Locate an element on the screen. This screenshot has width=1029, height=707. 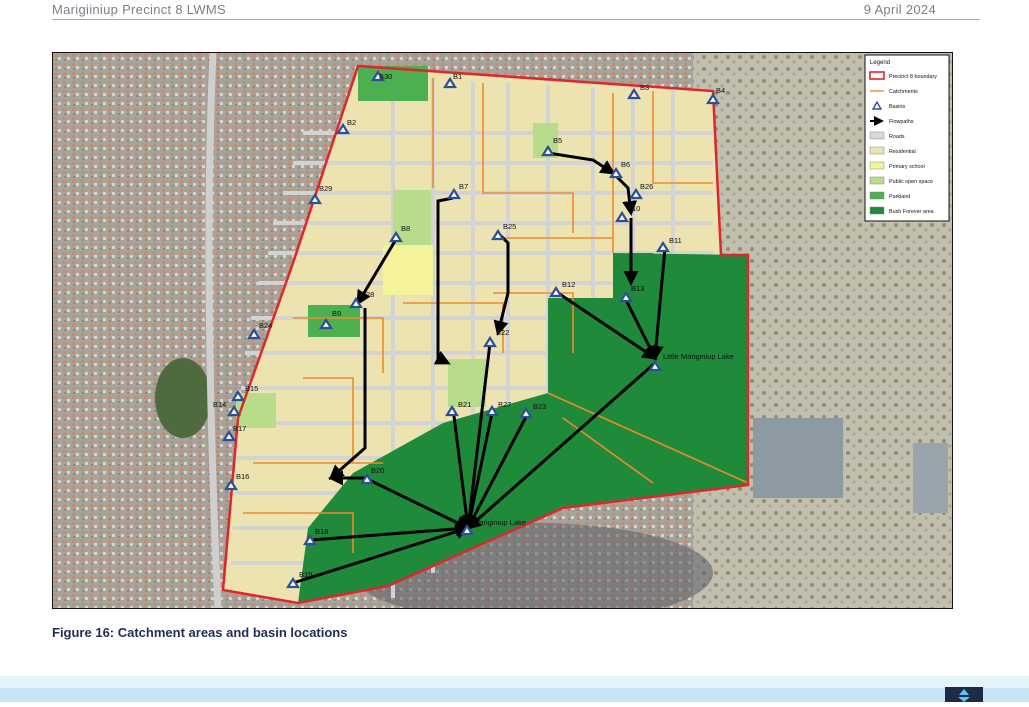
label-b20: B20 is located at coordinates (377, 470).